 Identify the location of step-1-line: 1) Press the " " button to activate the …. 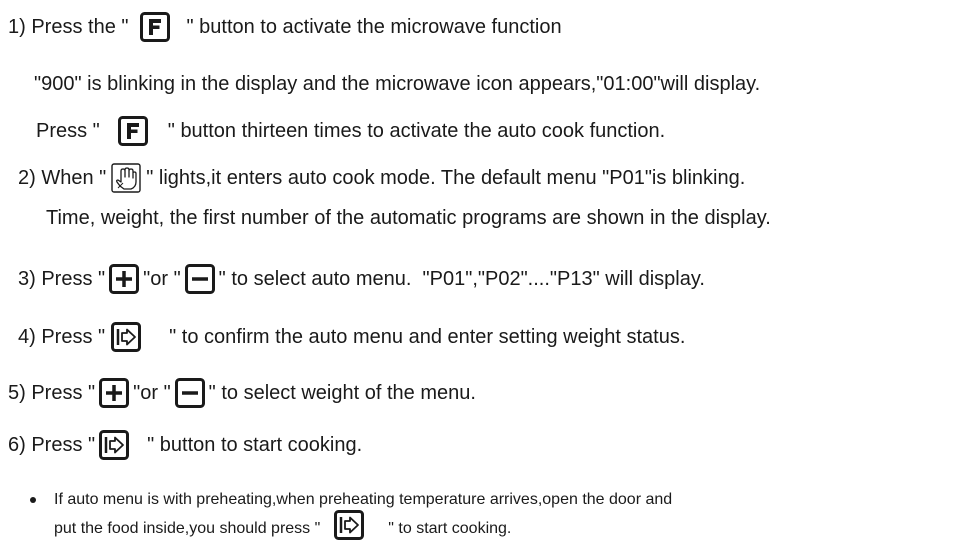
(285, 27).